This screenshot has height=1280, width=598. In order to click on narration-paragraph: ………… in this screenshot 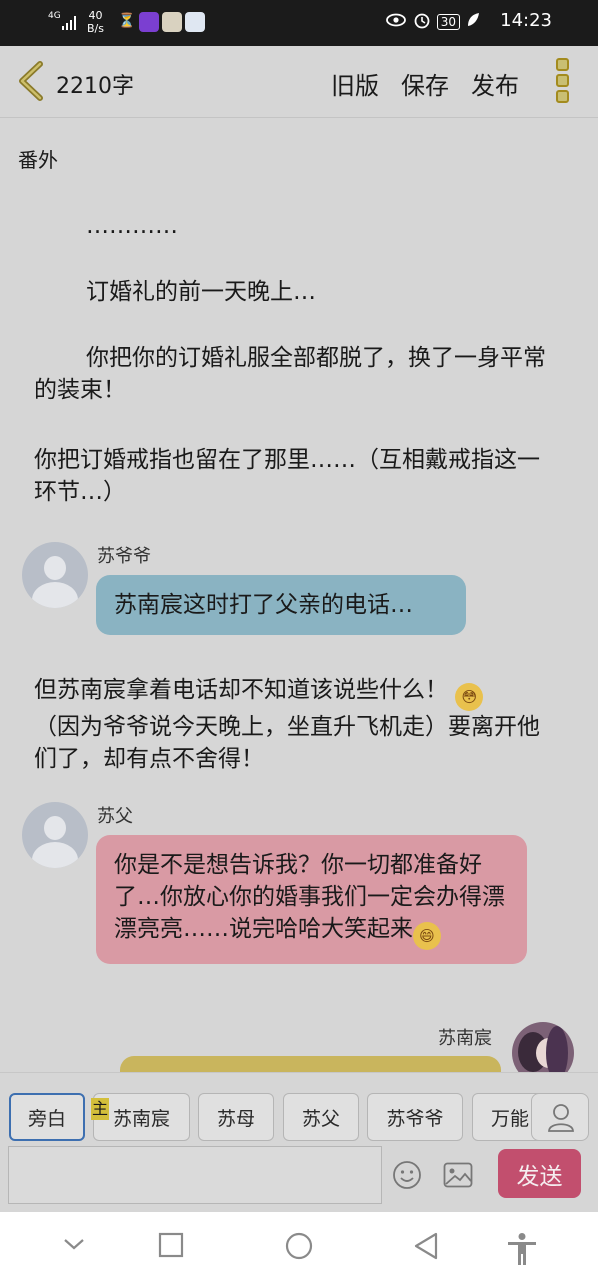, I will do `click(132, 226)`.